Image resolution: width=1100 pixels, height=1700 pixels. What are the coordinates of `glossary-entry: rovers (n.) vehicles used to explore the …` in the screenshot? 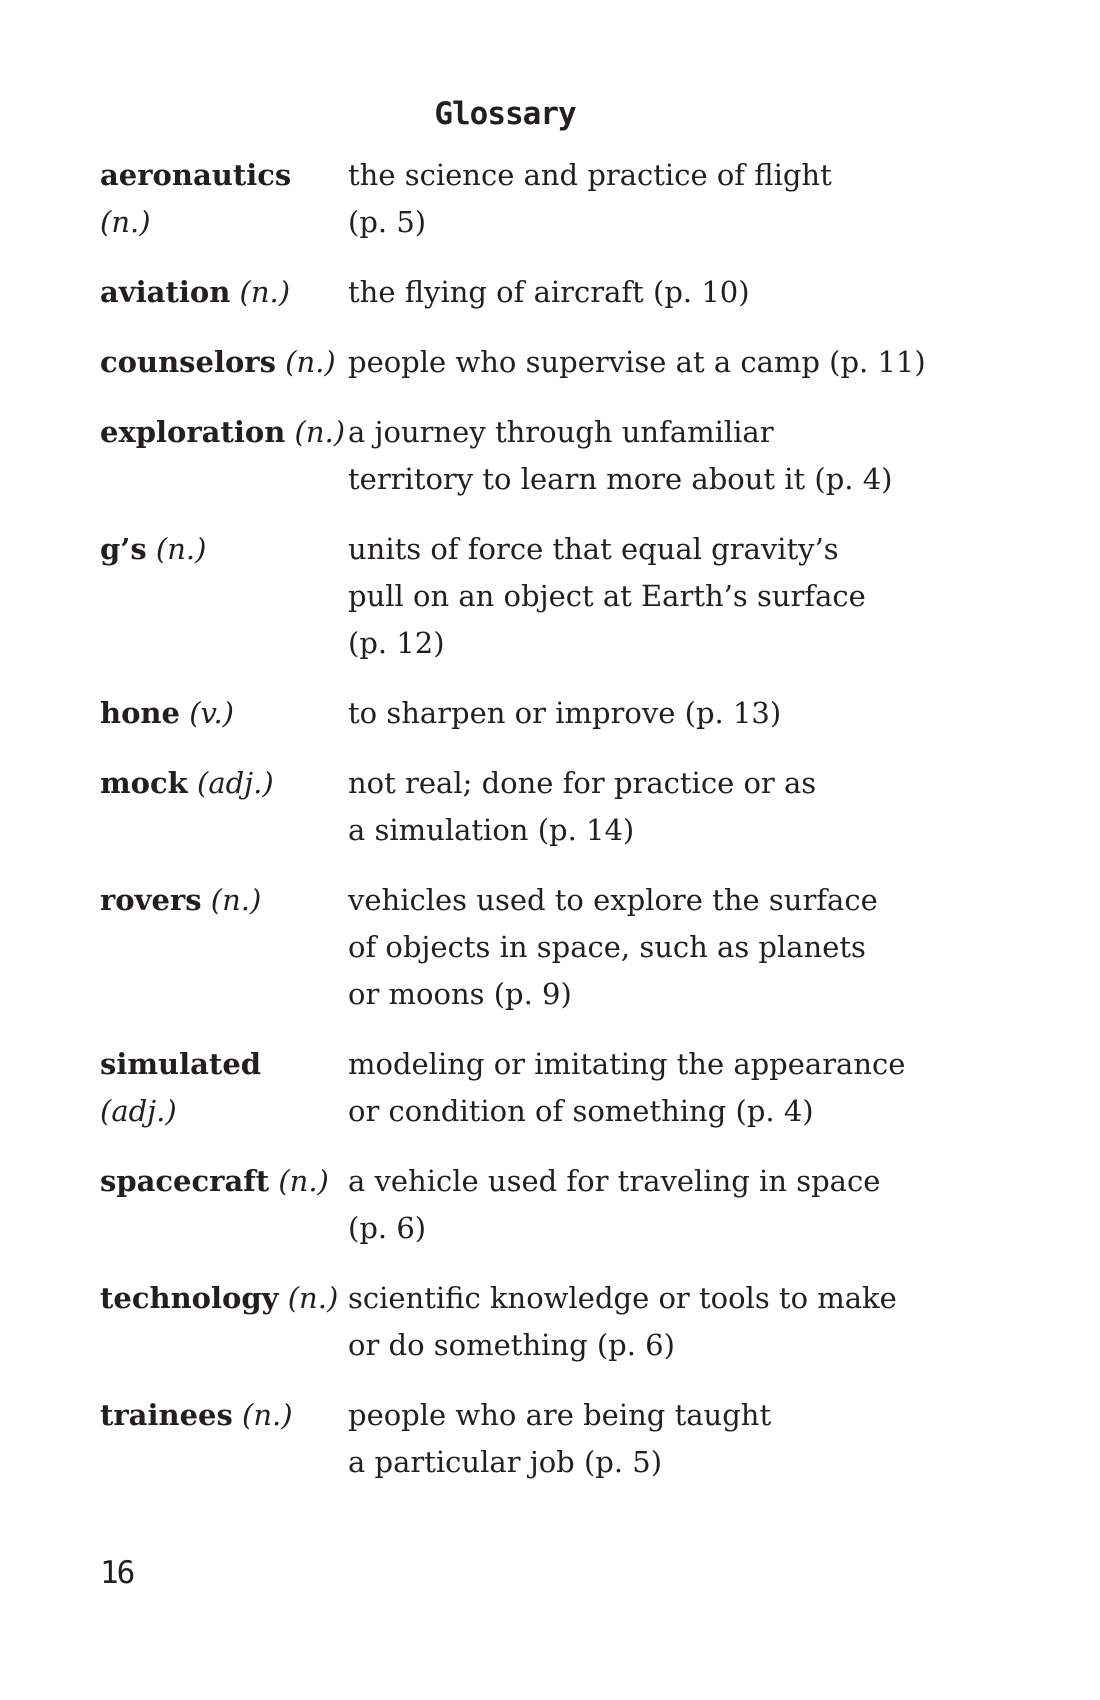 It's located at (510, 947).